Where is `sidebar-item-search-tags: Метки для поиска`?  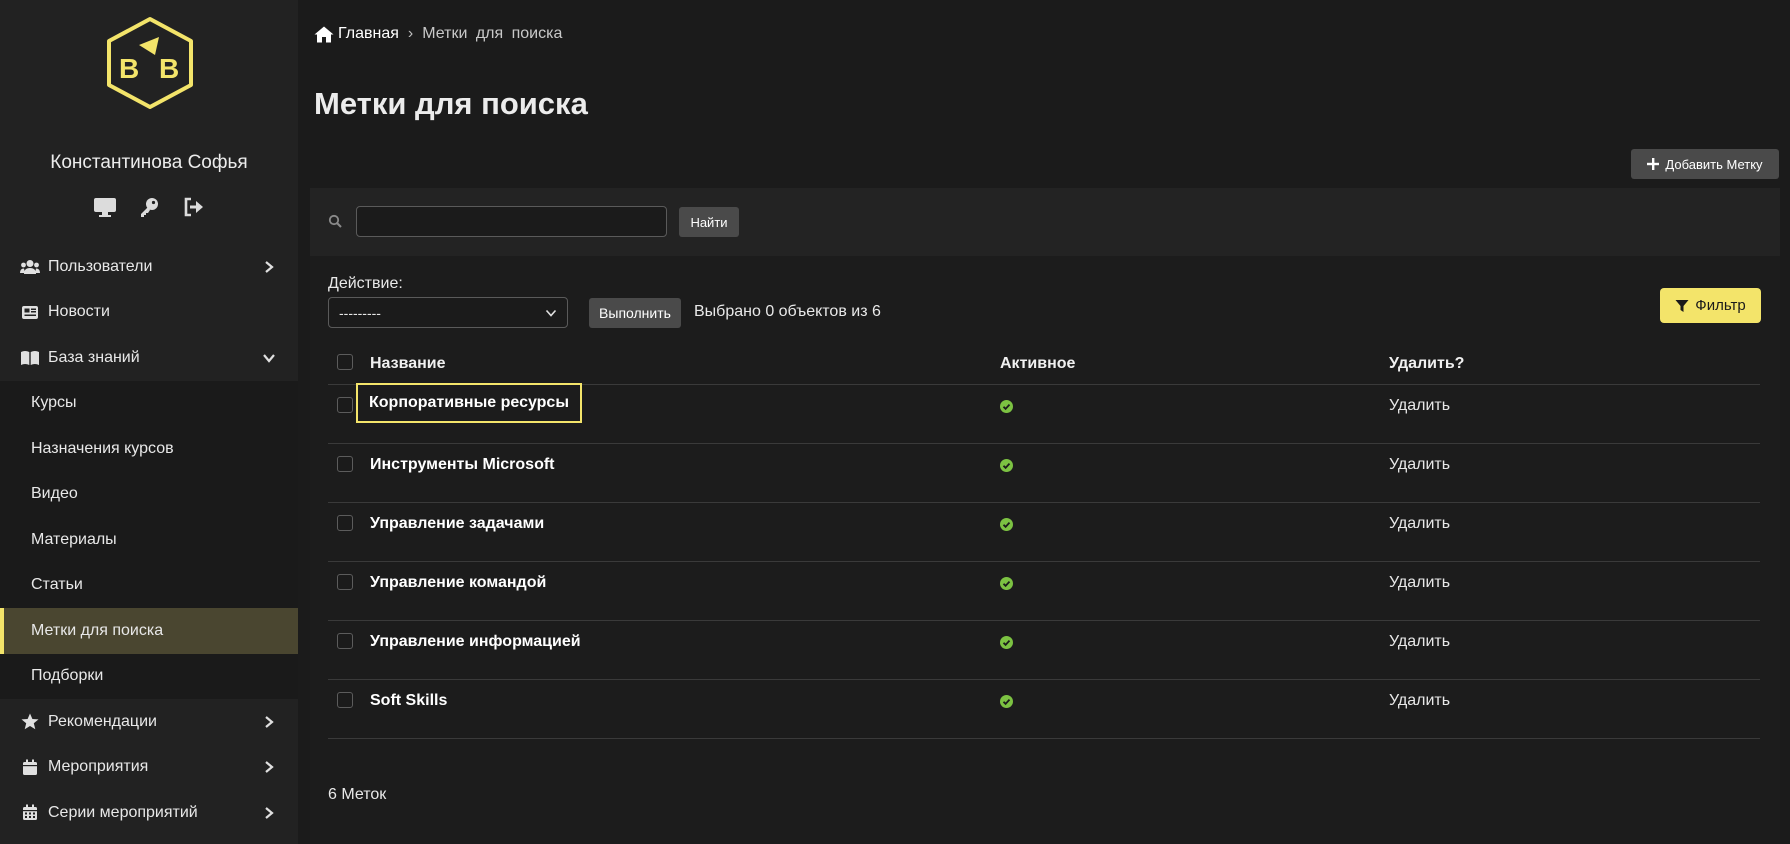 sidebar-item-search-tags: Метки для поиска is located at coordinates (149, 631).